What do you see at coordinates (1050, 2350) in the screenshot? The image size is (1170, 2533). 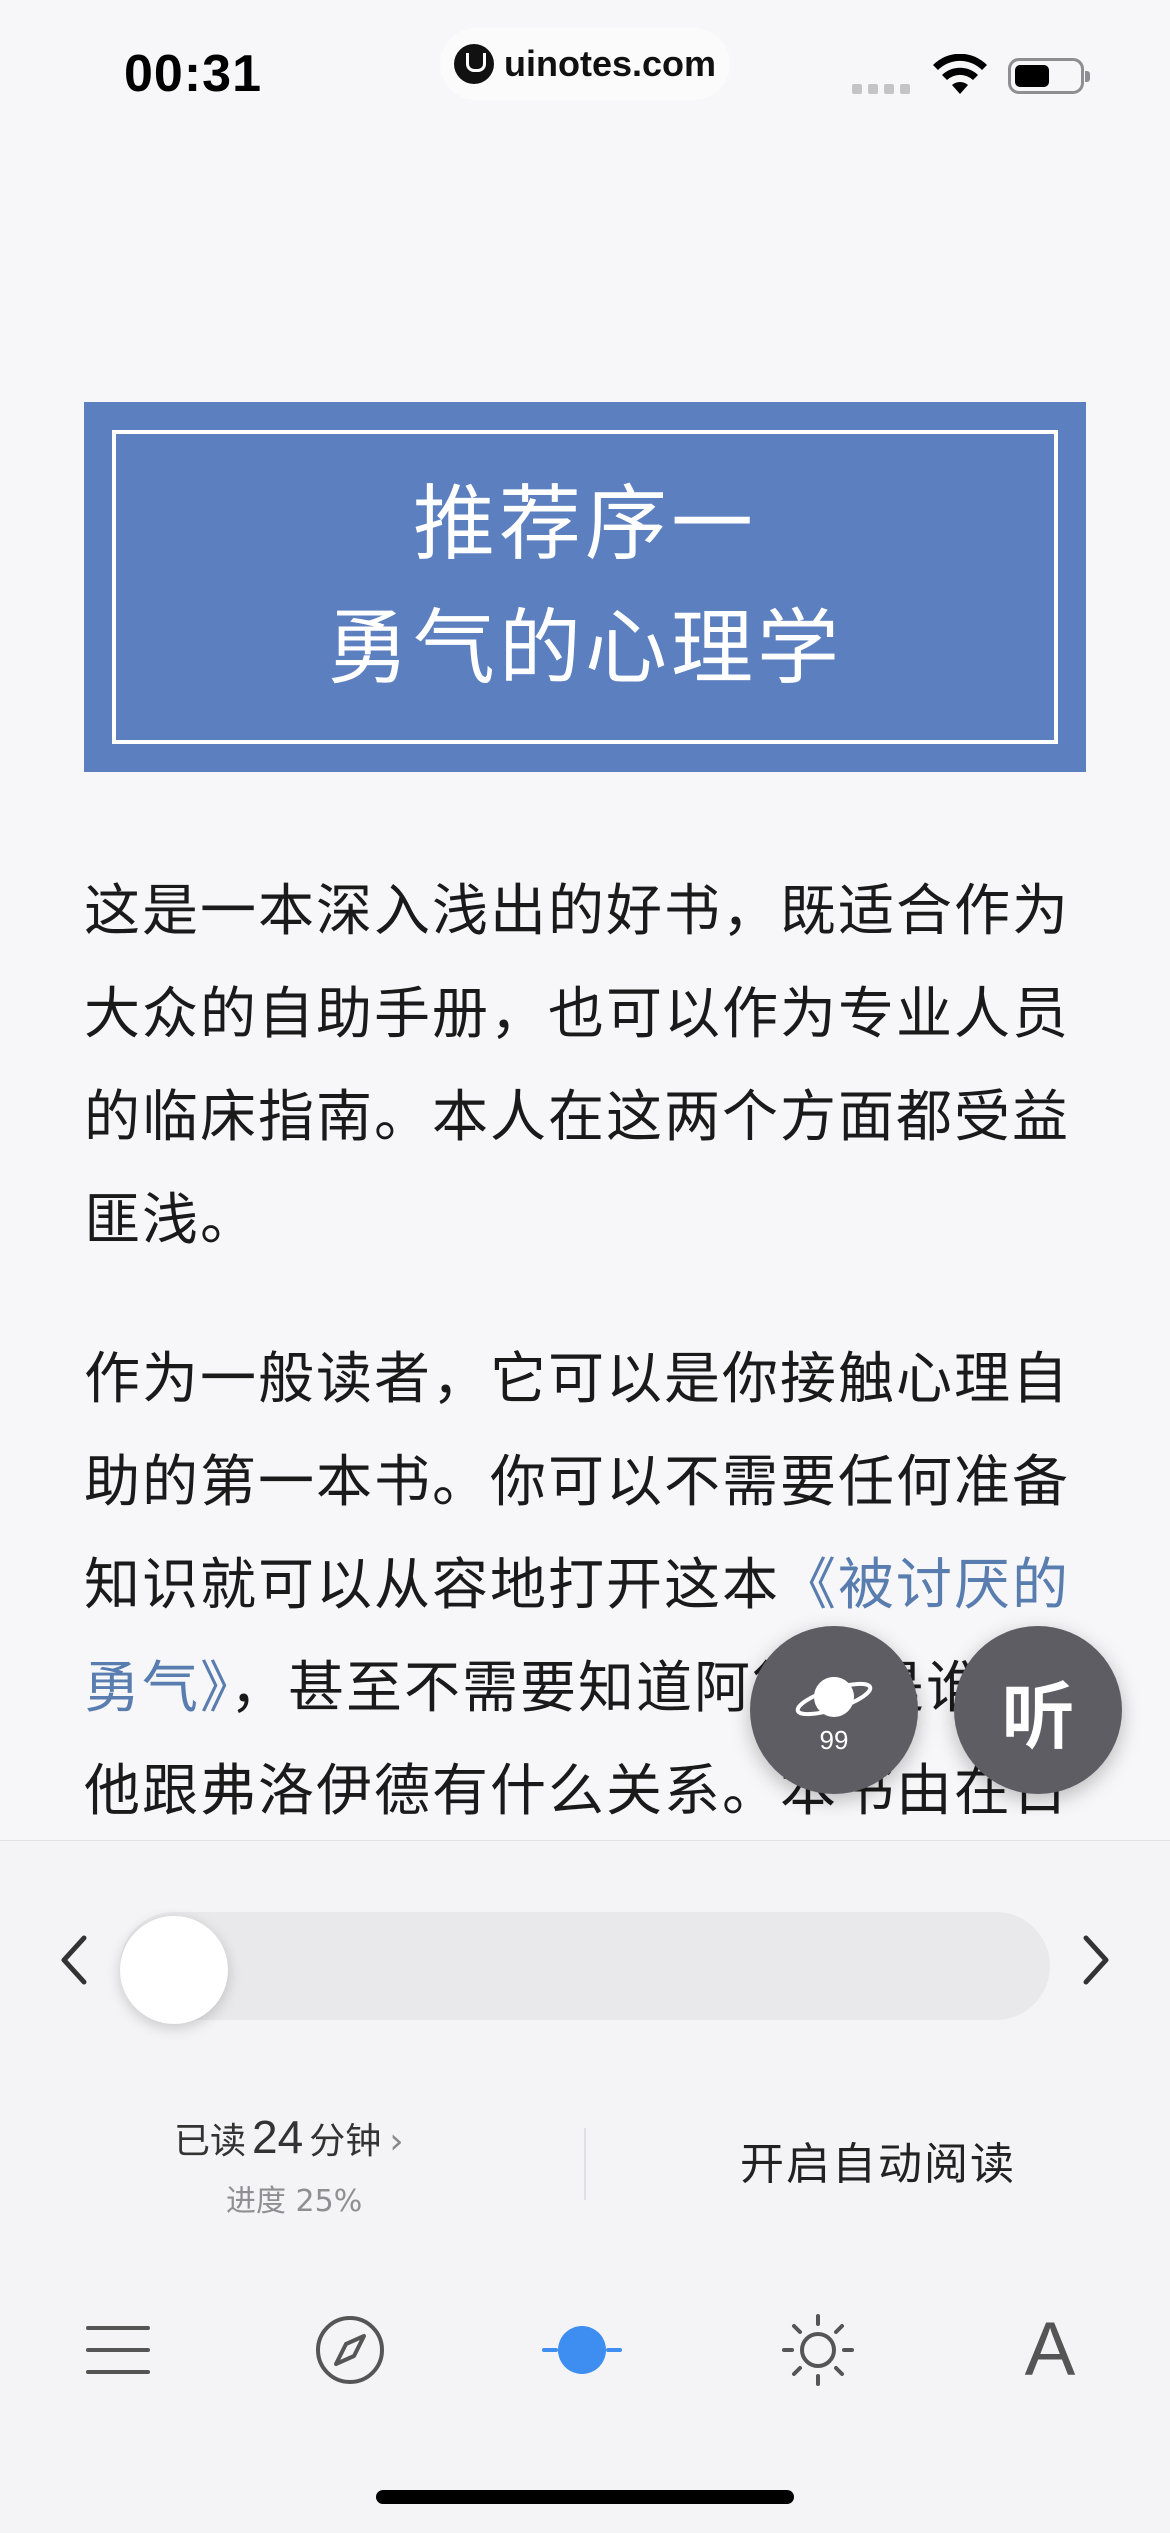 I see `font-settings-button: A` at bounding box center [1050, 2350].